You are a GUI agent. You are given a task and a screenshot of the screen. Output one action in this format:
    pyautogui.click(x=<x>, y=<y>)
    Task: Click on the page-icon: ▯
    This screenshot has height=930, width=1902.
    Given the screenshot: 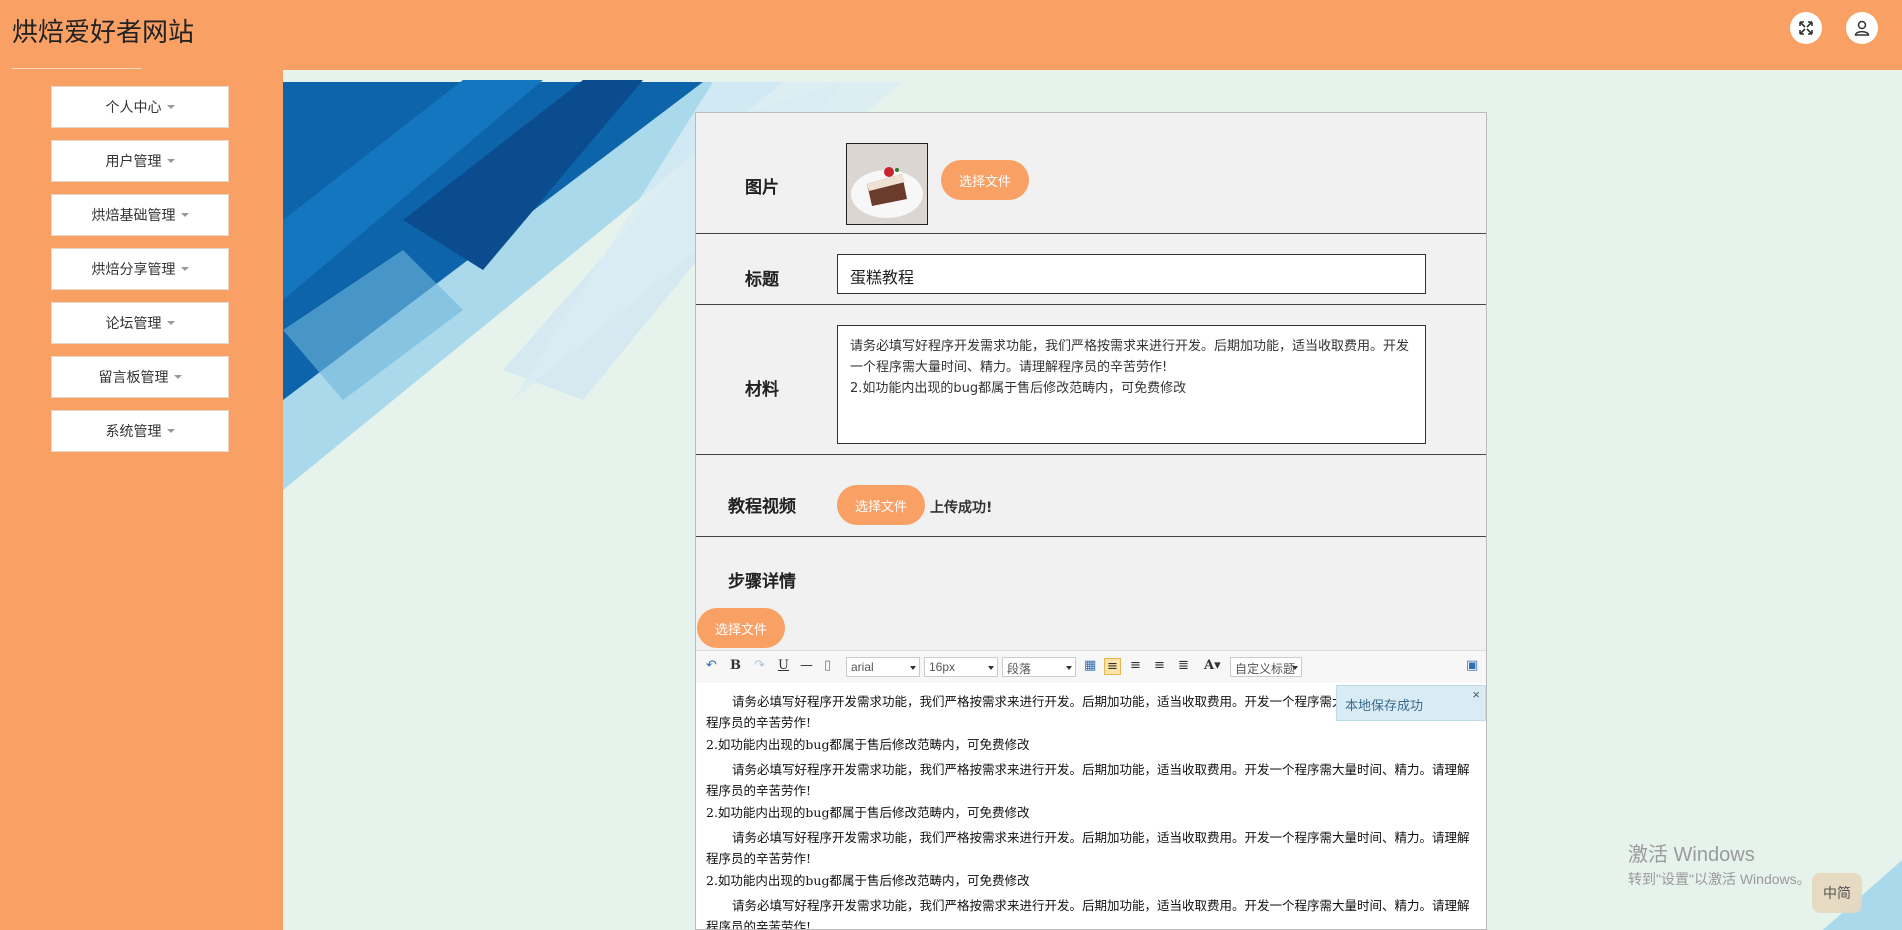 What is the action you would take?
    pyautogui.click(x=827, y=665)
    